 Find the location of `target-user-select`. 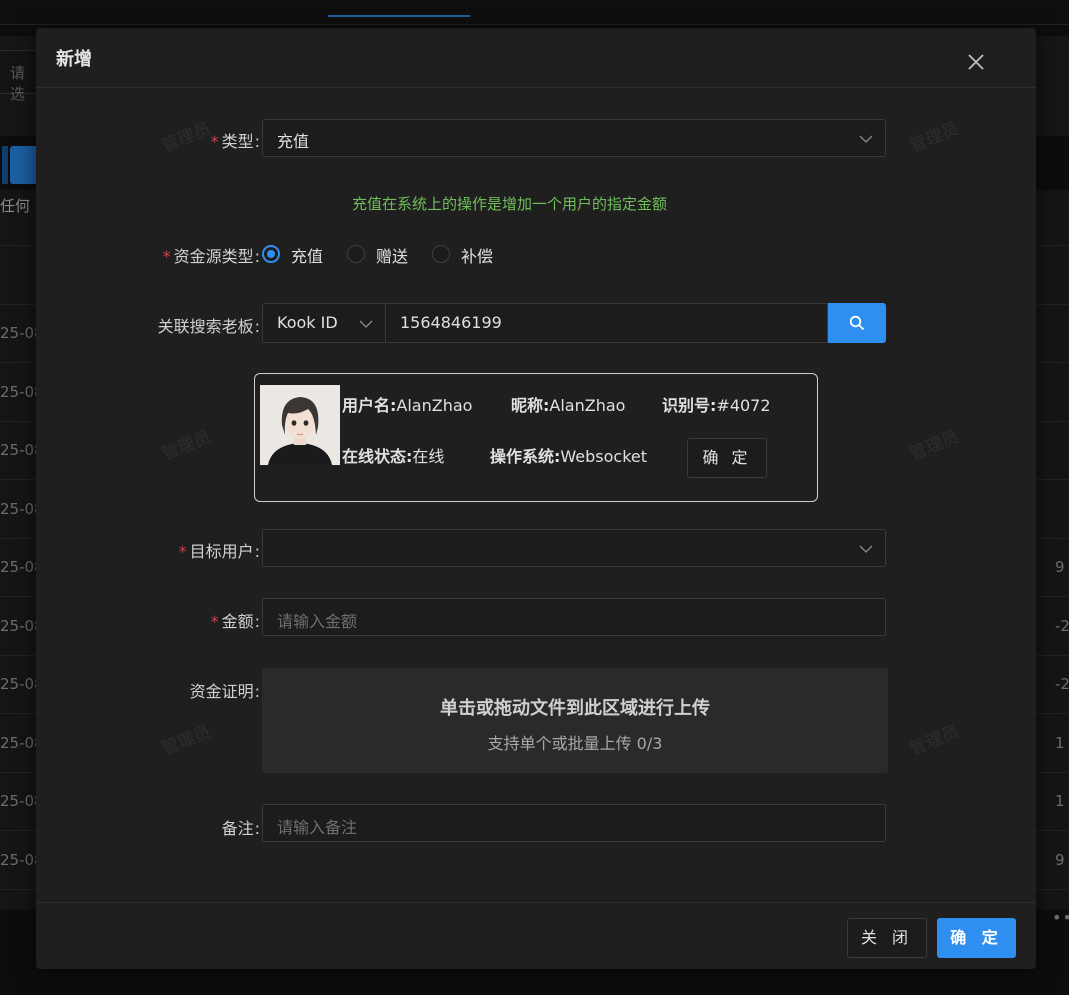

target-user-select is located at coordinates (574, 548).